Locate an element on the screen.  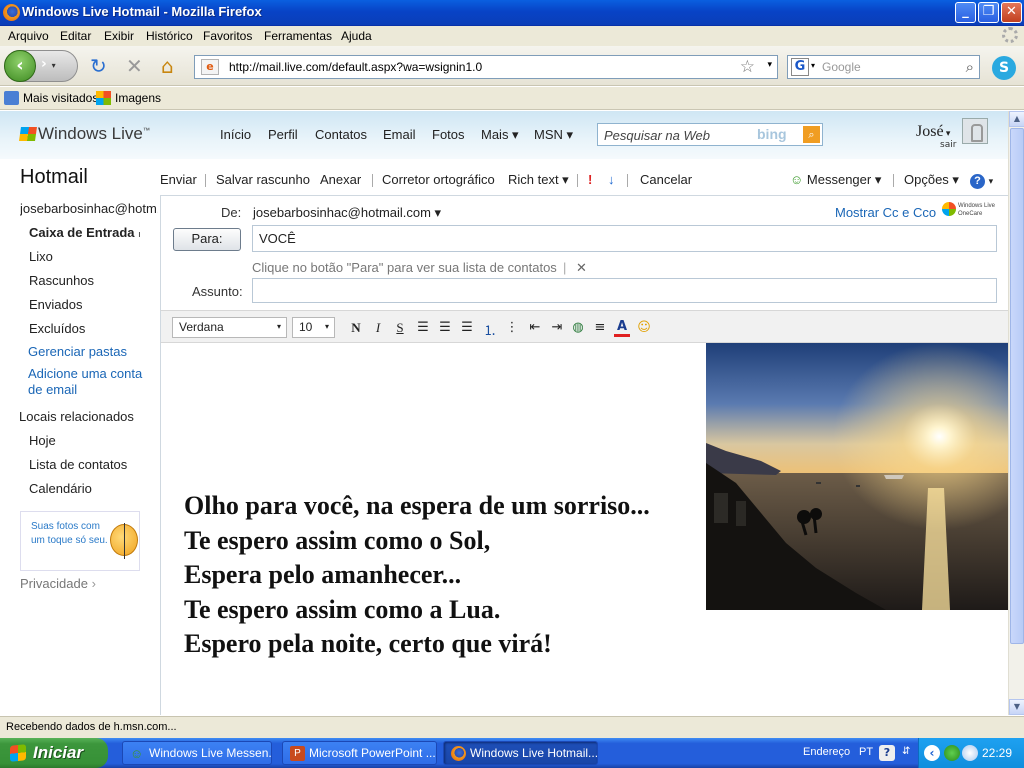
scroll-up-icon: ▲ is located at coordinates (1016, 119).